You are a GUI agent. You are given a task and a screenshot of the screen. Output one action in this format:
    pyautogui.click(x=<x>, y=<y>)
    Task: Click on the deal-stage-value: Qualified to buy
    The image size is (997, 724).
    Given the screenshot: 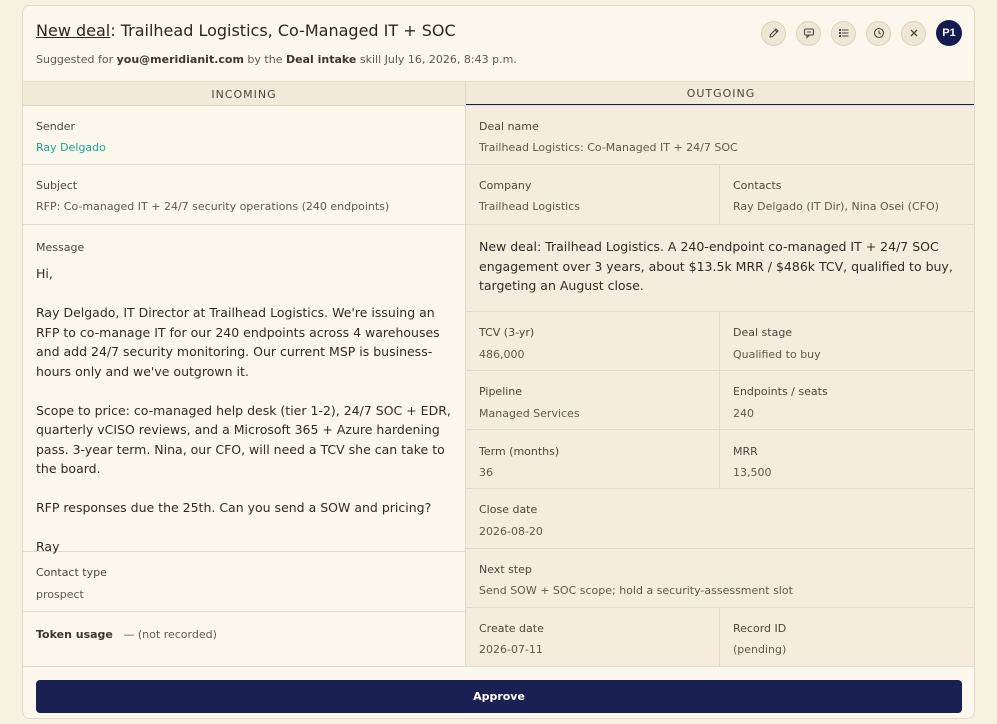 What is the action you would take?
    pyautogui.click(x=777, y=354)
    